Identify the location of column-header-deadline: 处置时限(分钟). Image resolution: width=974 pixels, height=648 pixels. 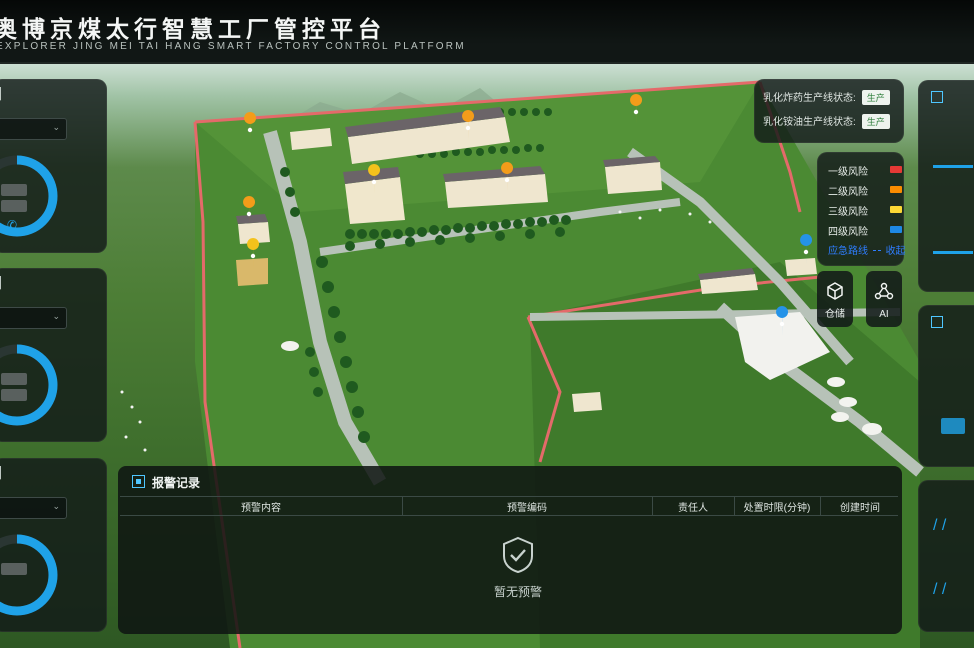
(777, 508).